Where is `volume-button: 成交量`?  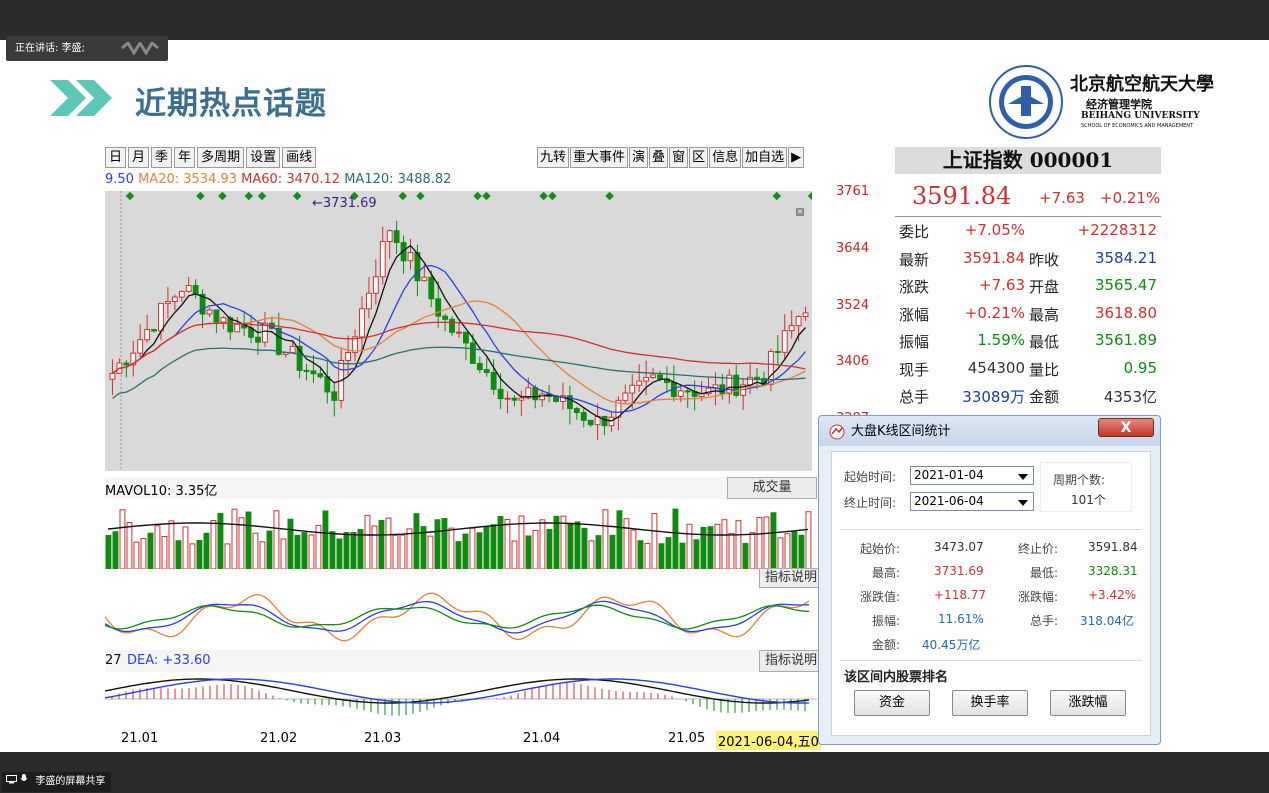 volume-button: 成交量 is located at coordinates (772, 488).